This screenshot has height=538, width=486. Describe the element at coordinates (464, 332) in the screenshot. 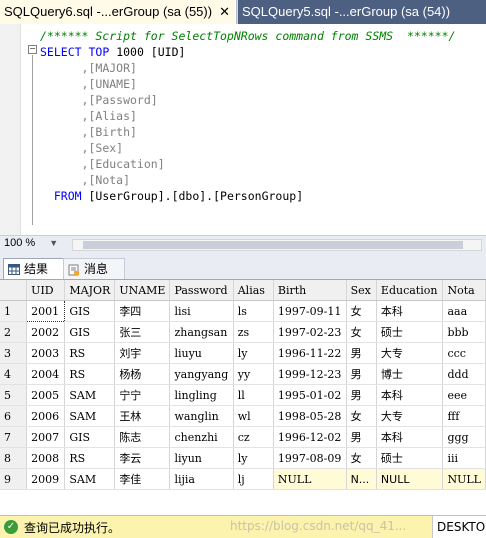

I see `table-cell: bbb` at that location.